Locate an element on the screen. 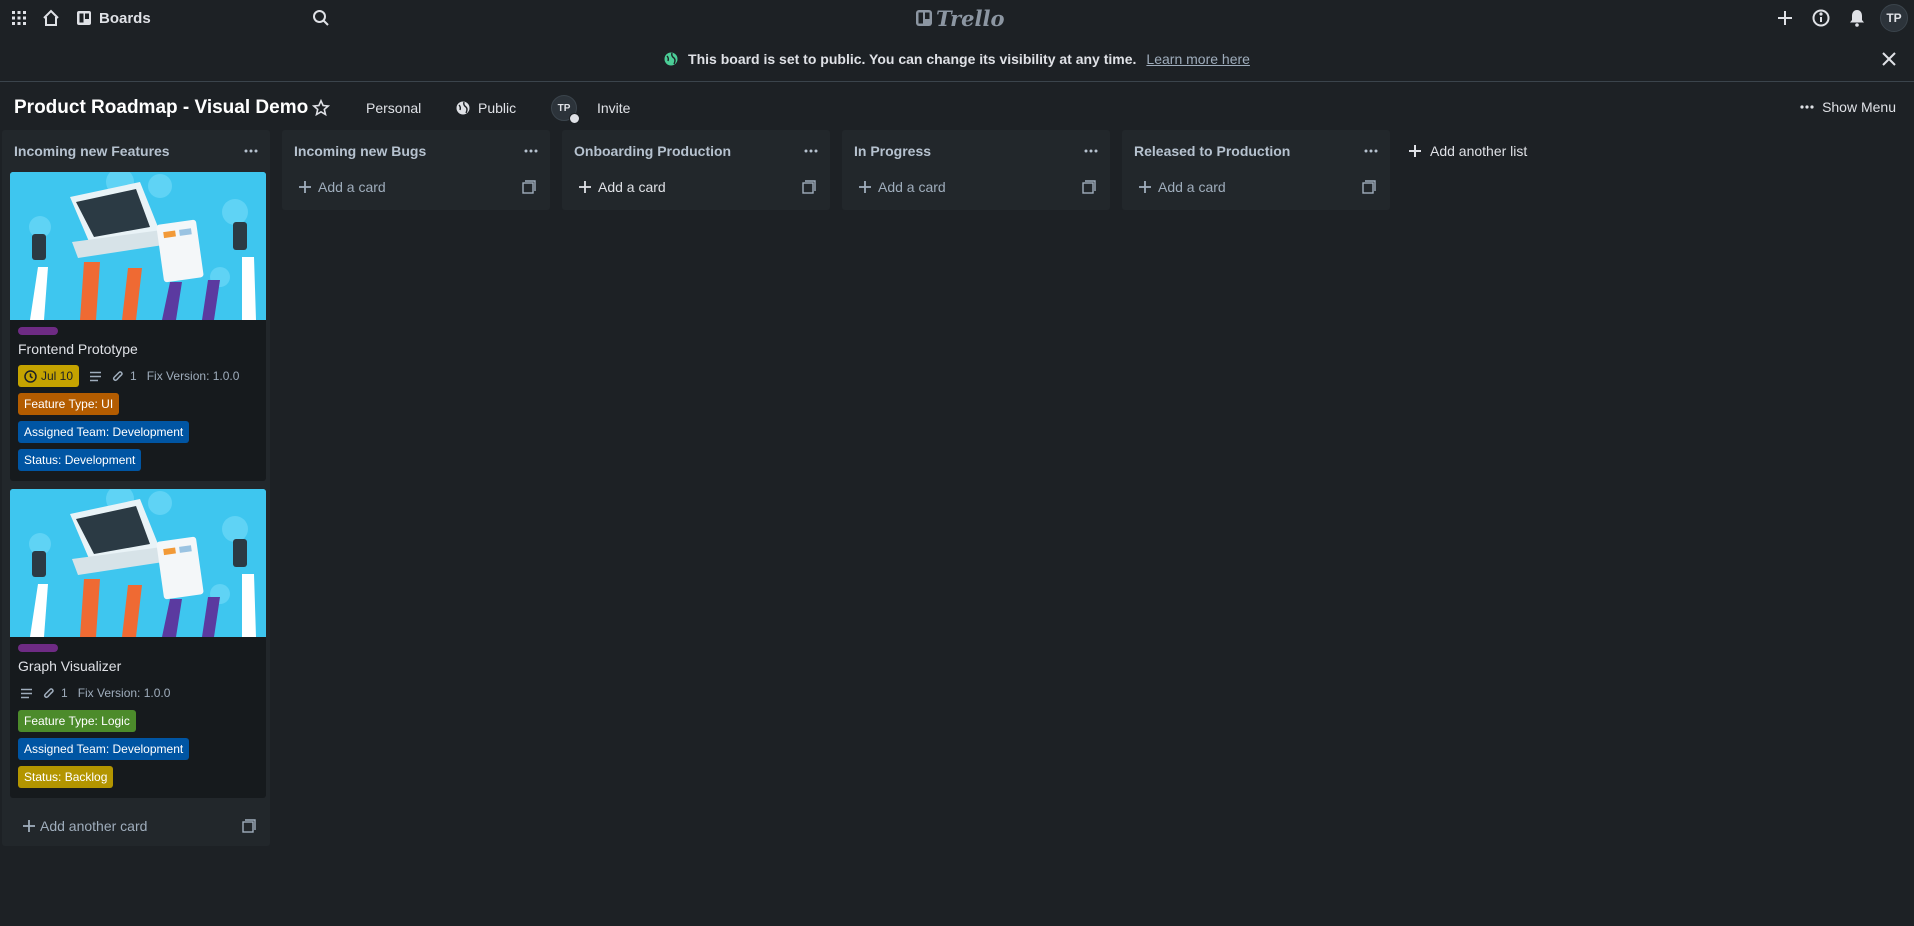 This screenshot has width=1914, height=926. add-another-list-label: Add another list is located at coordinates (1479, 151).